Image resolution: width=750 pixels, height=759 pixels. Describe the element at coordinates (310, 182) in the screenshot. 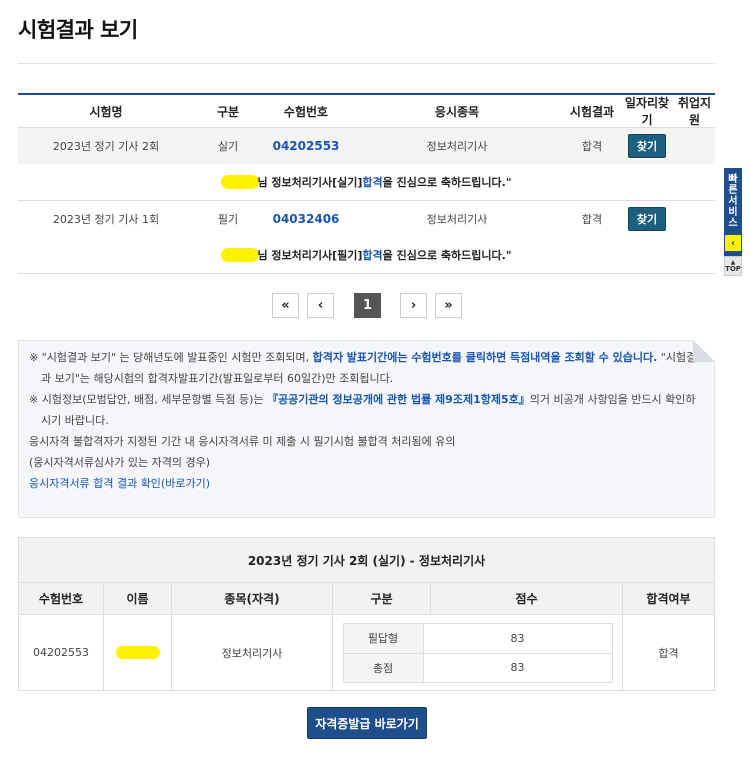

I see `congrats-text-pre: 님 정보처리기사[실기]` at that location.